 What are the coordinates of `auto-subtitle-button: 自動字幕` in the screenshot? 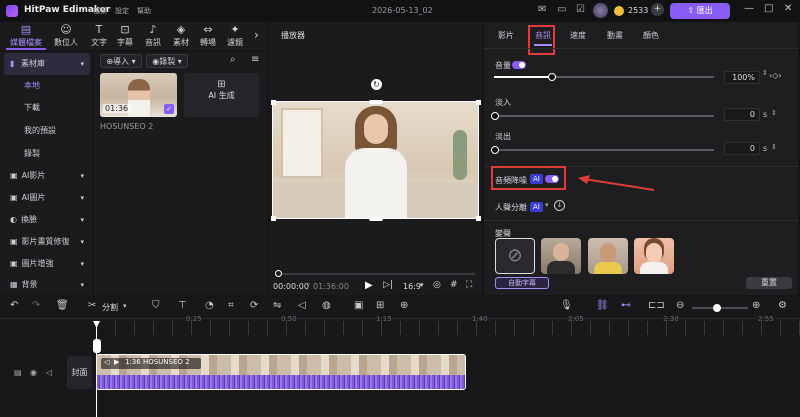 It's located at (522, 283).